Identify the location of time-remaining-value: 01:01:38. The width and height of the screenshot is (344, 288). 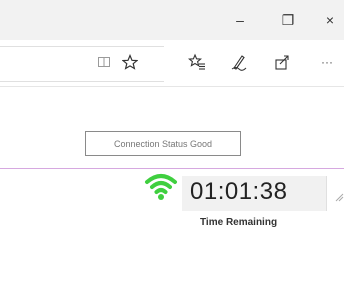
(239, 191).